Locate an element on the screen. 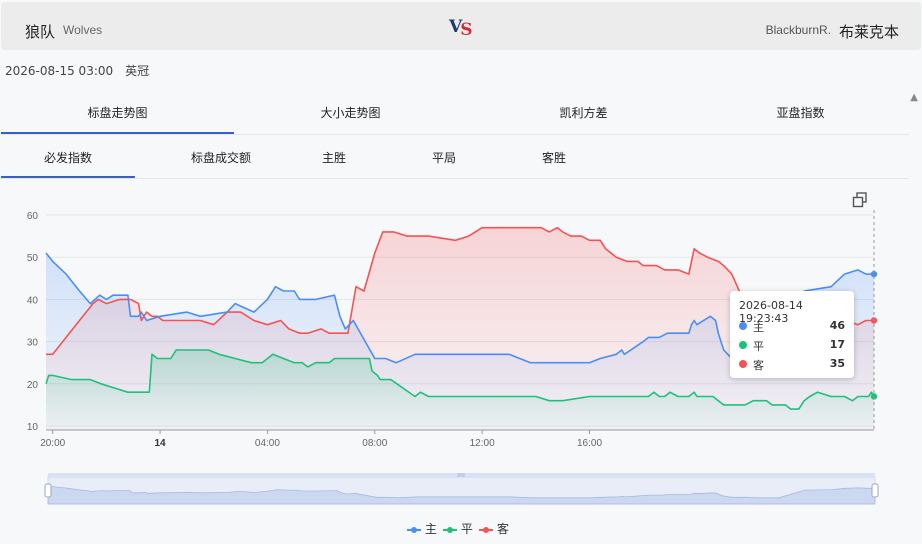  legend-home-icon is located at coordinates (414, 530).